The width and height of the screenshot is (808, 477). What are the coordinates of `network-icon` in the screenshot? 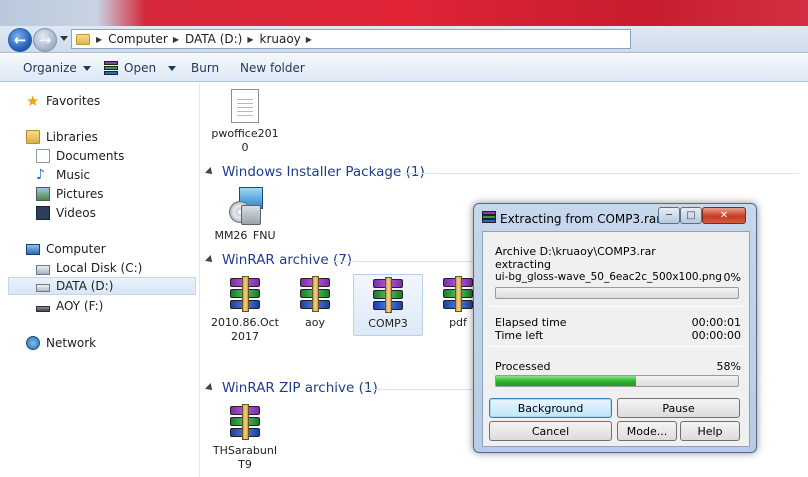 It's located at (33, 343).